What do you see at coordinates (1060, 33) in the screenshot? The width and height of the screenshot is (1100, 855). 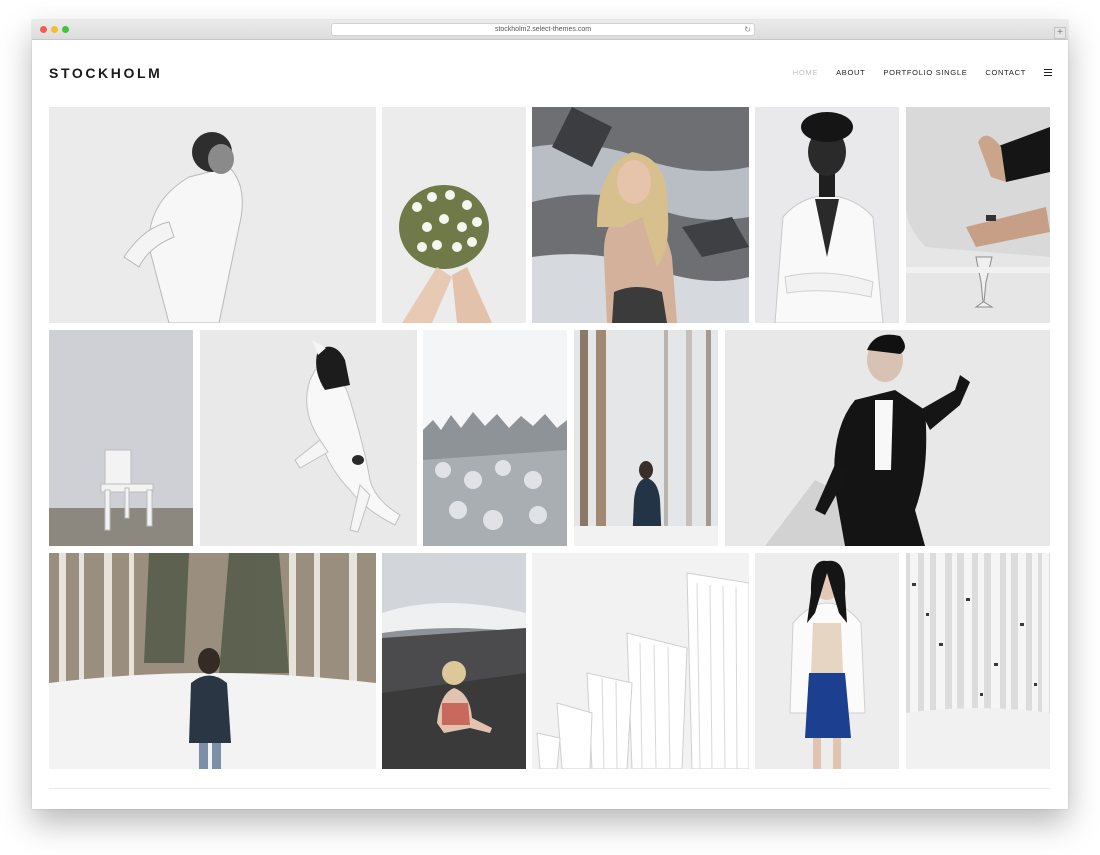 I see `plus-icon: +` at bounding box center [1060, 33].